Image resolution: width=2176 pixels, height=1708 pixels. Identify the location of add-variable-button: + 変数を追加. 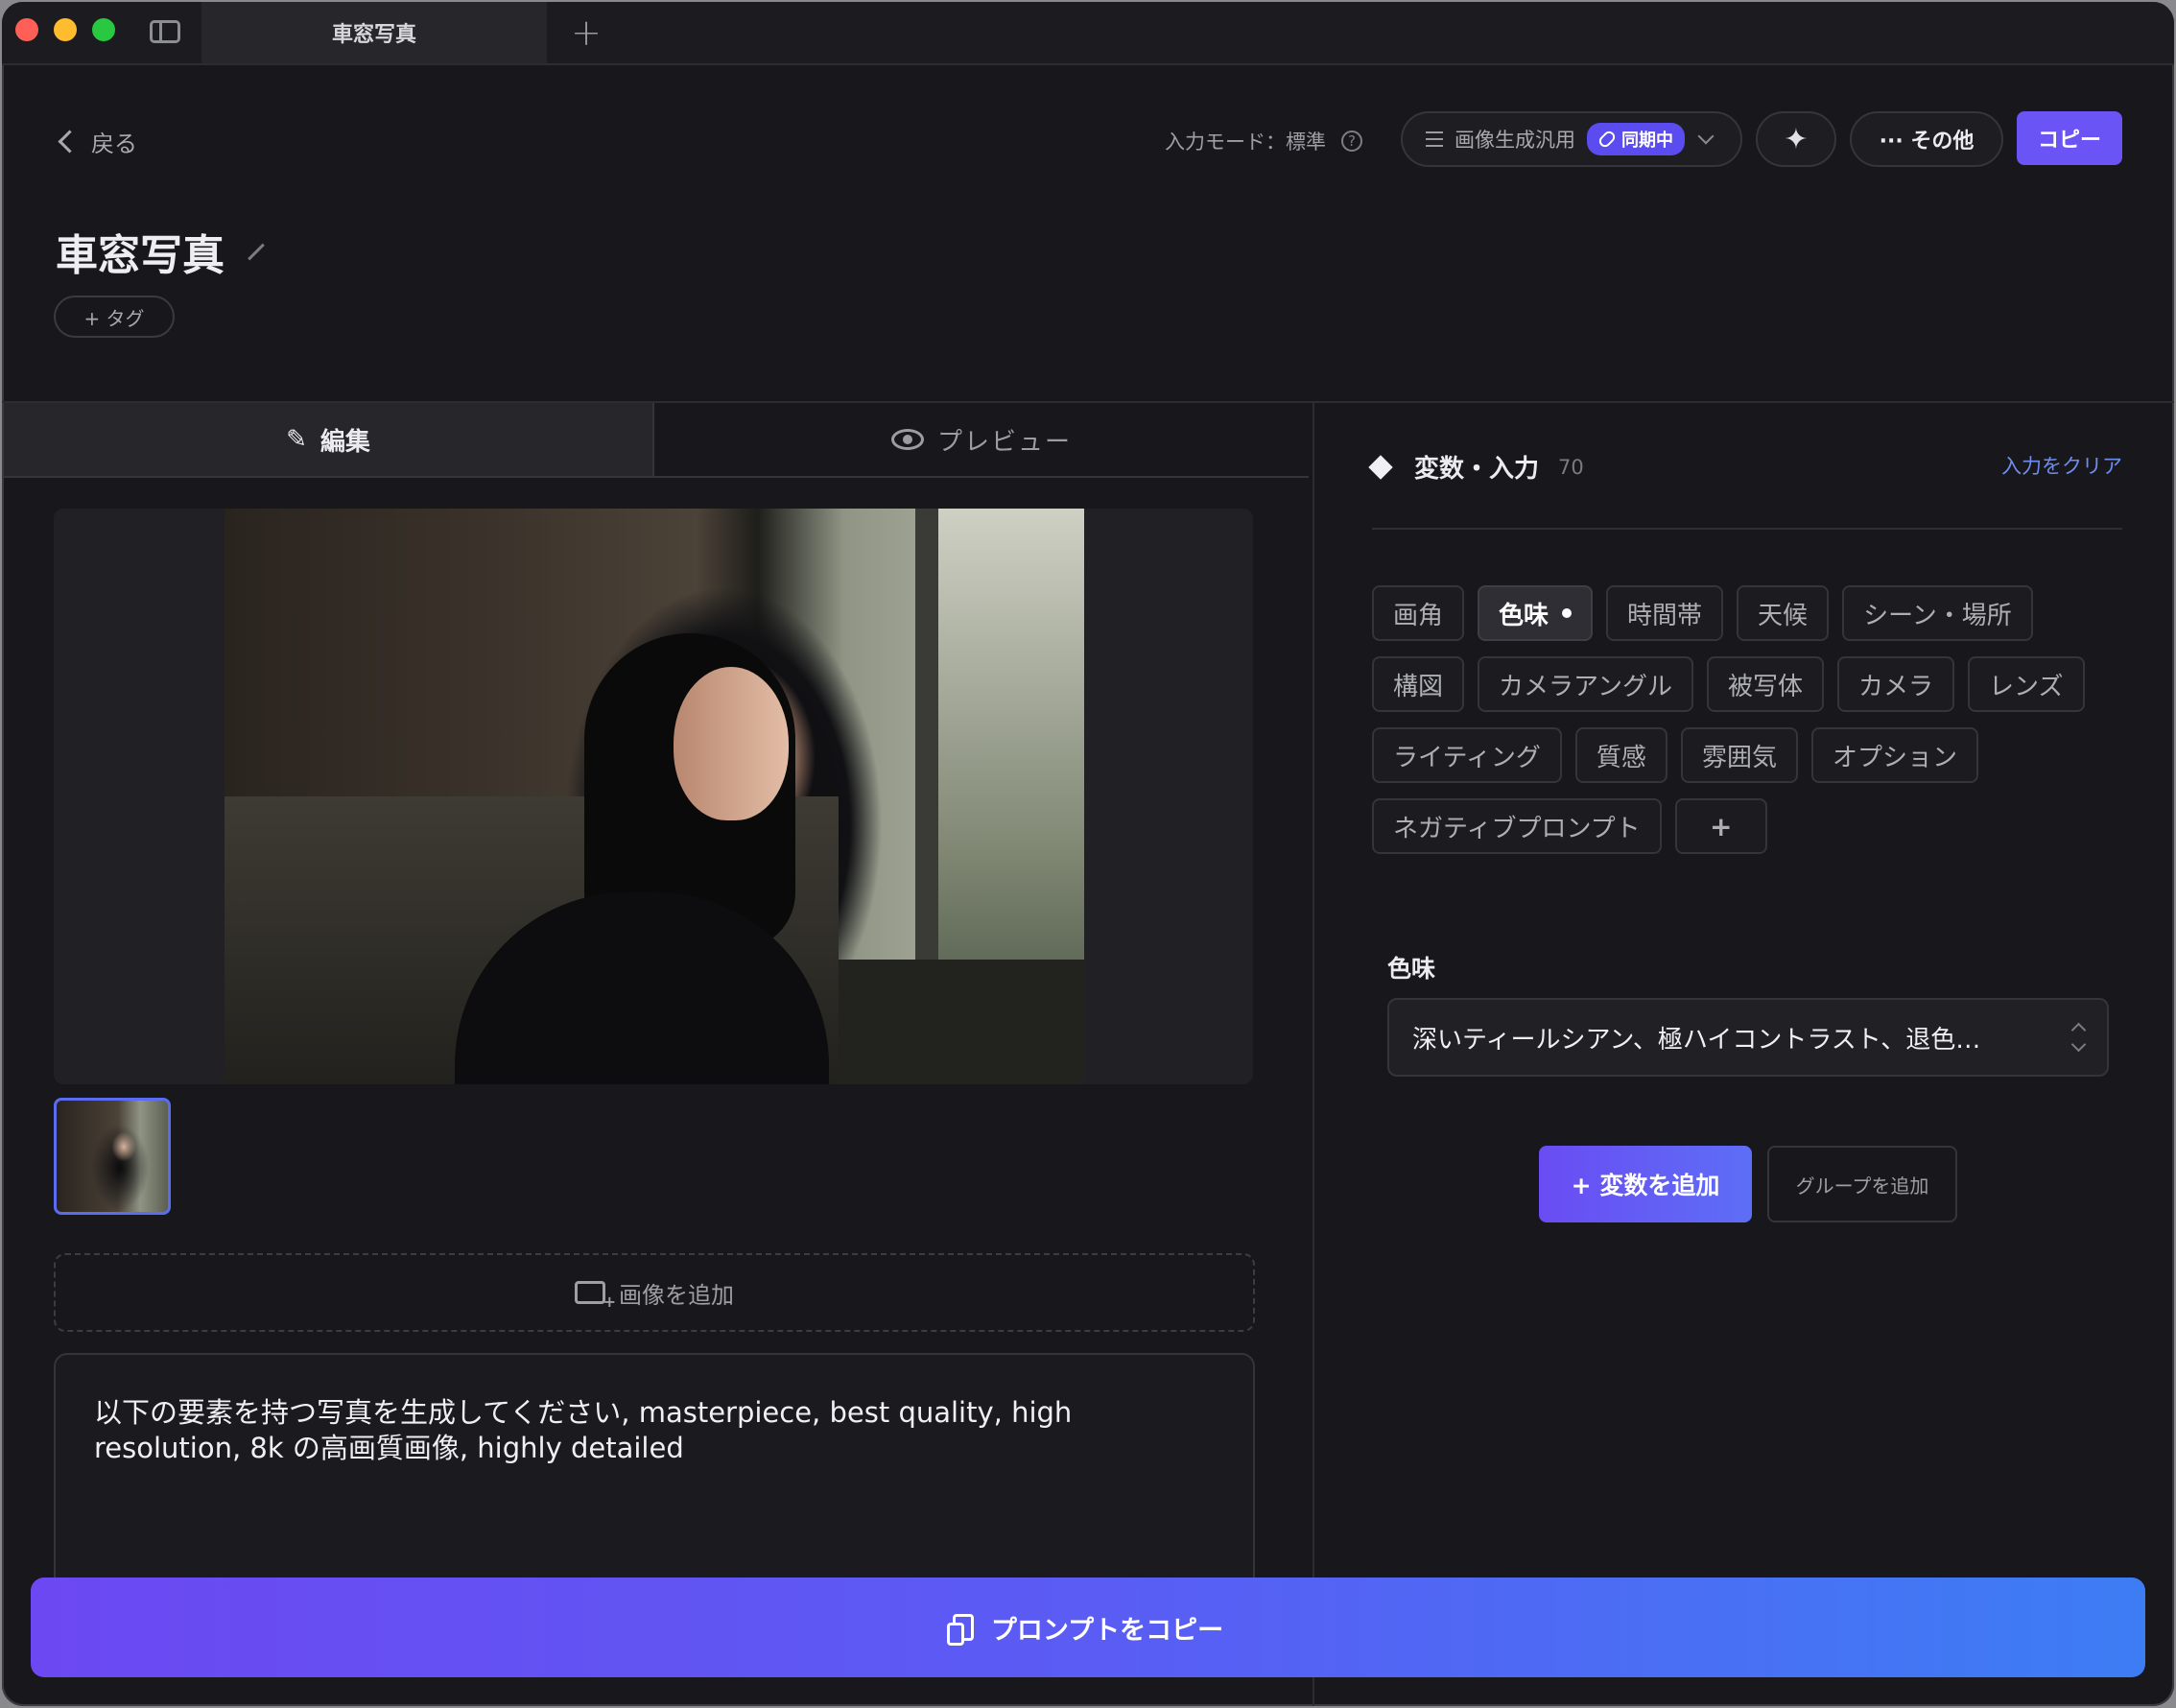
(1645, 1184).